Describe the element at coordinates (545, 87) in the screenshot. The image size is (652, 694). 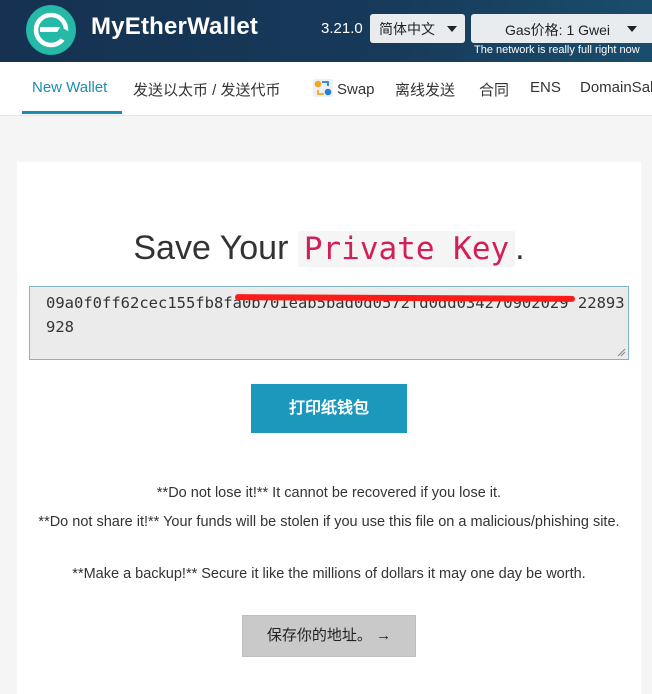
I see `nav-item-ens: ENS` at that location.